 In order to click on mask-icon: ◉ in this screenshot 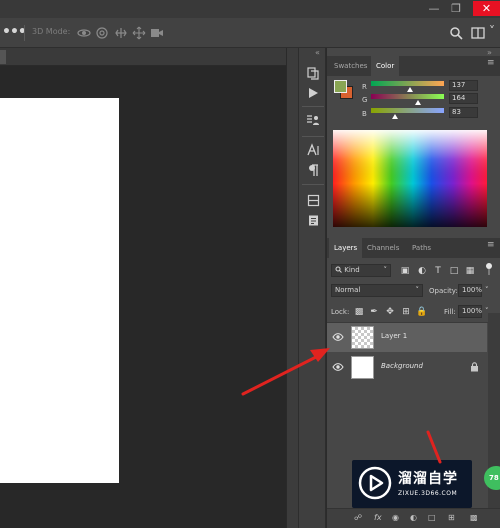, I will do `click(395, 517)`.